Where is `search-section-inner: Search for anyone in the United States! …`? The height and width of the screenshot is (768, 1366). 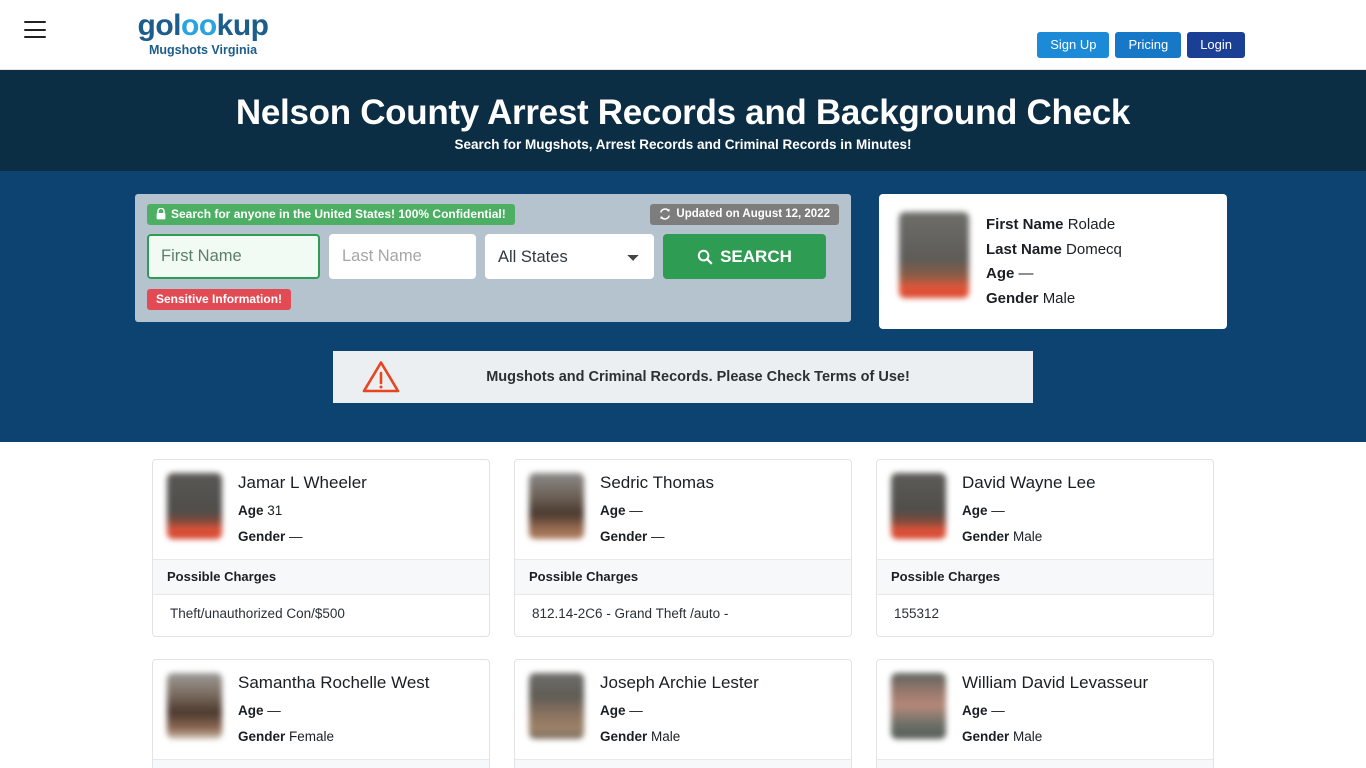
search-section-inner: Search for anyone in the United States! … is located at coordinates (683, 261).